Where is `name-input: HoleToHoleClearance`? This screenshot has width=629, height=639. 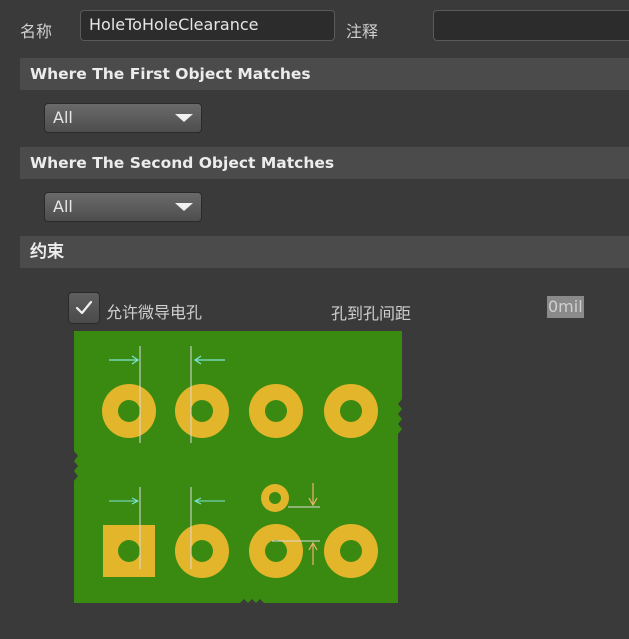 name-input: HoleToHoleClearance is located at coordinates (207, 25).